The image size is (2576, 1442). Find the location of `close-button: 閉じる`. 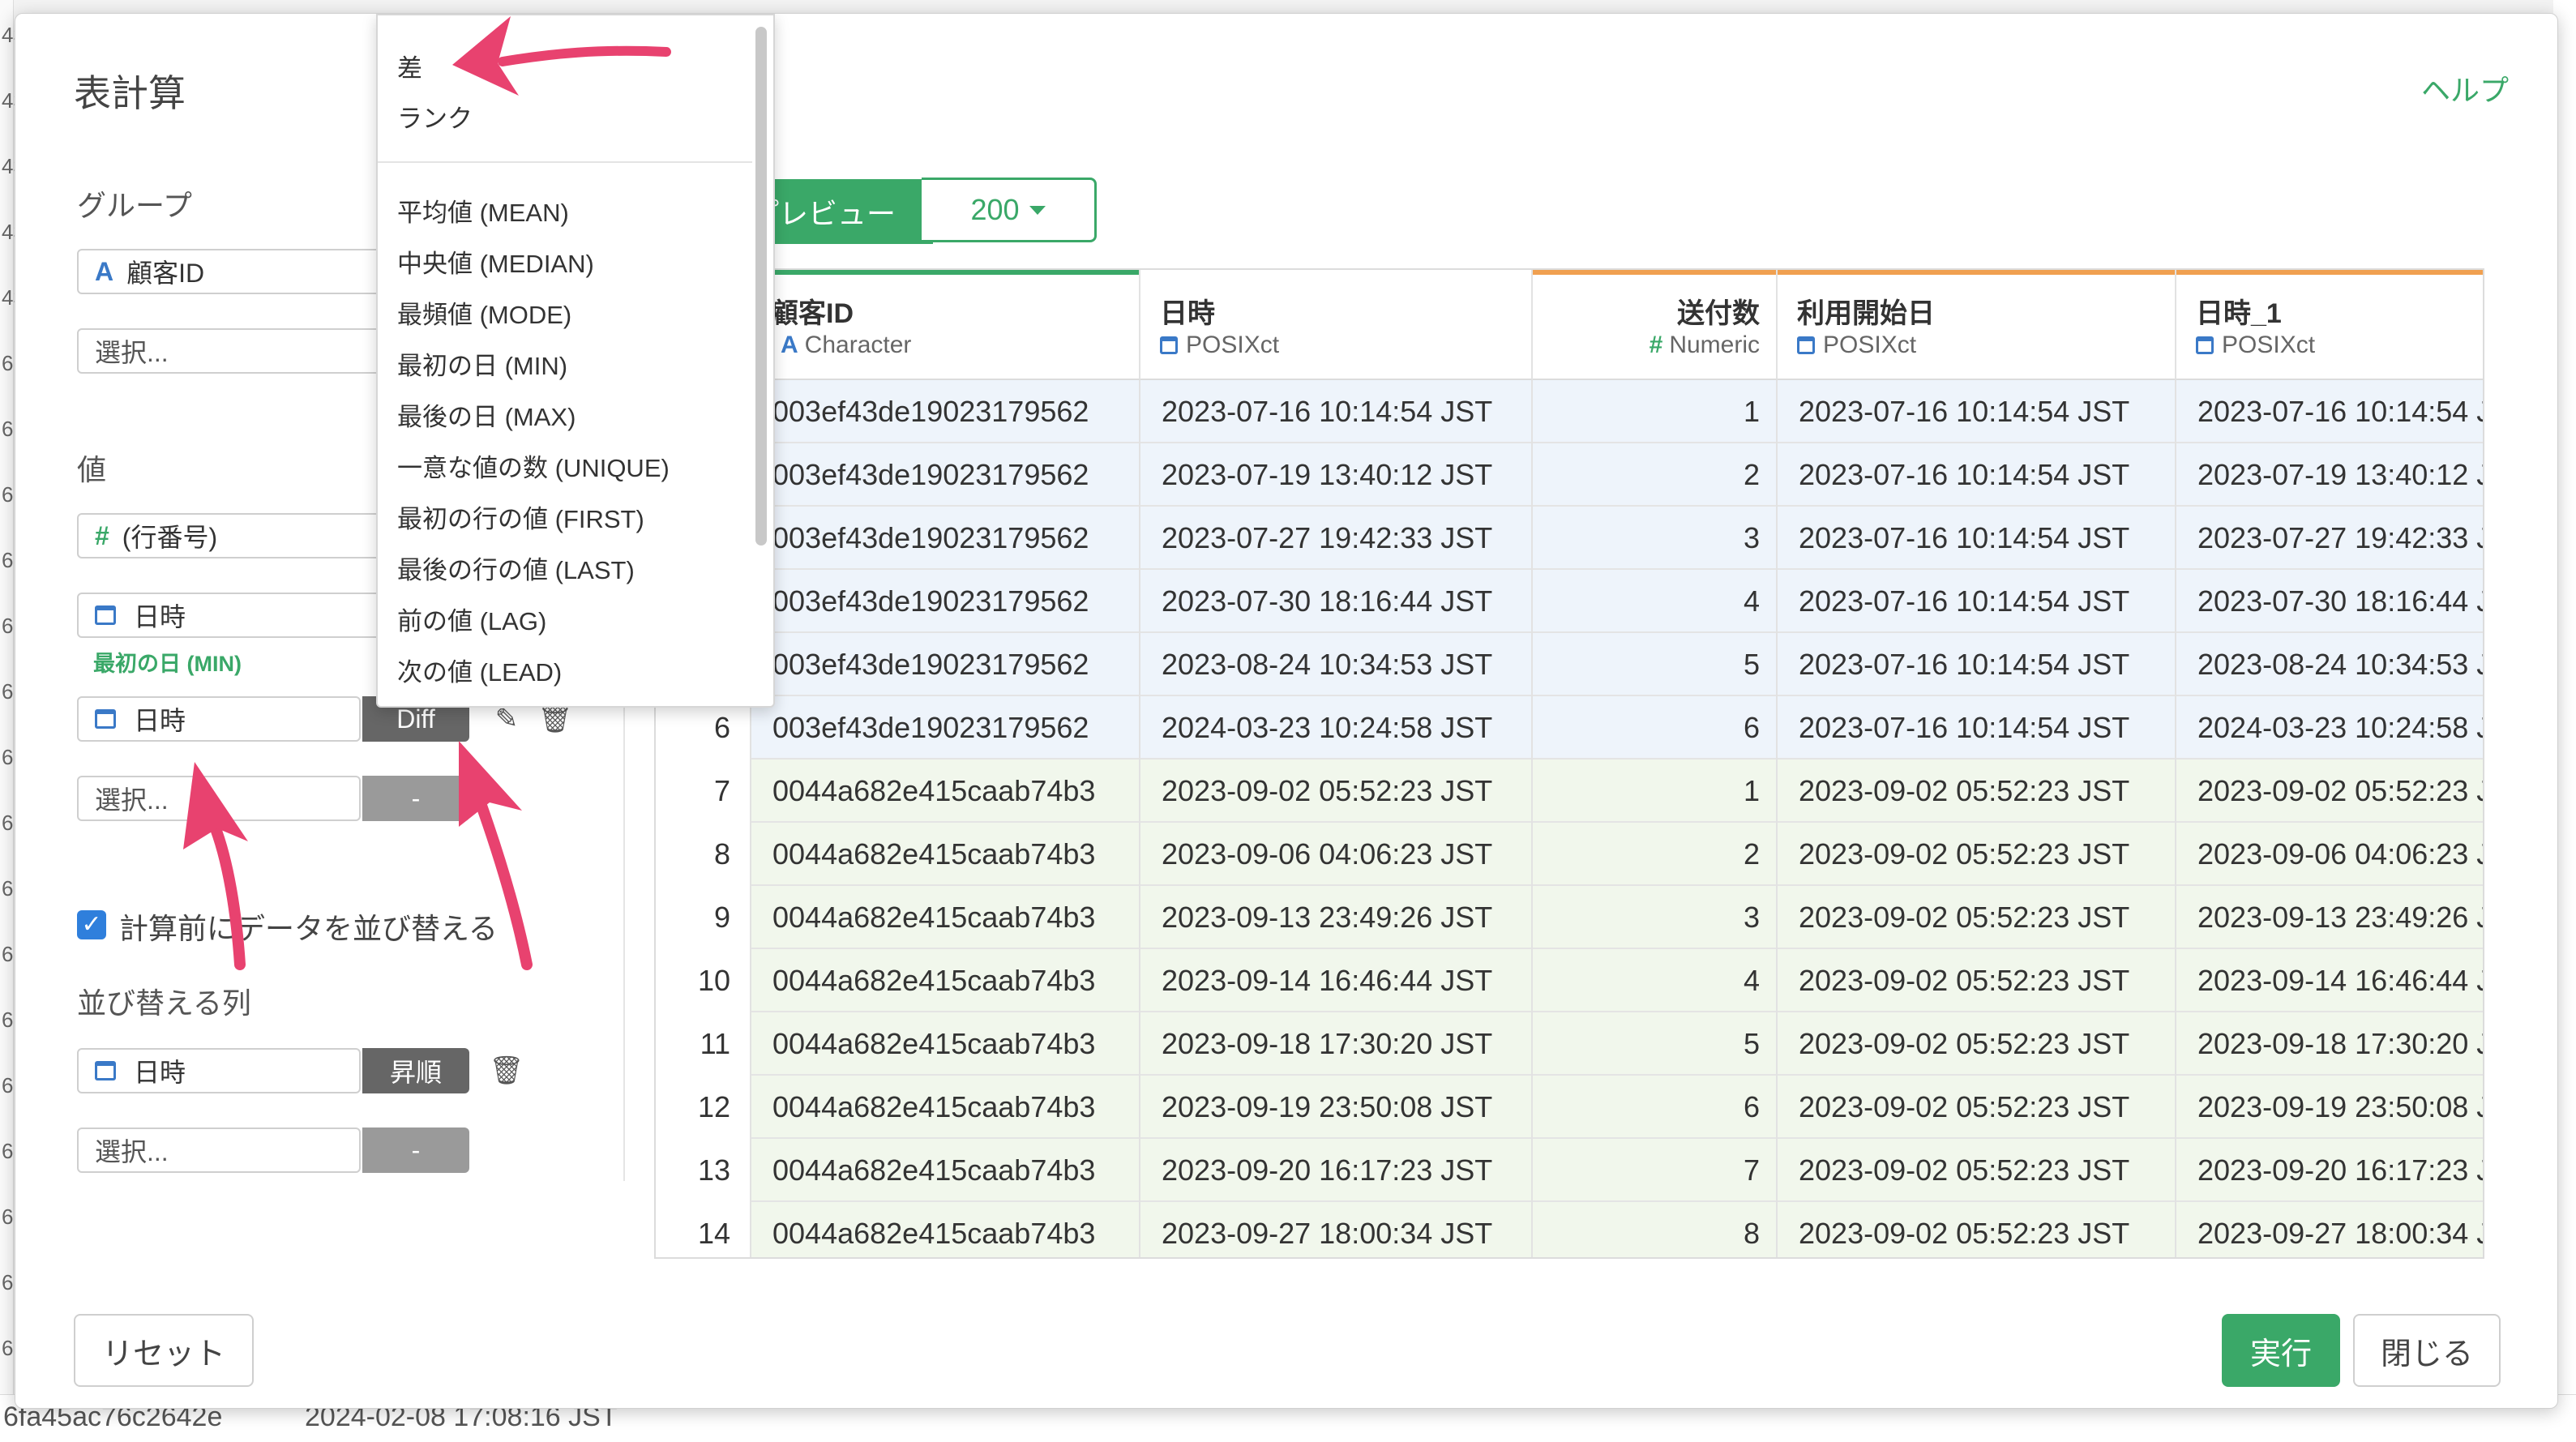

close-button: 閉じる is located at coordinates (2427, 1350).